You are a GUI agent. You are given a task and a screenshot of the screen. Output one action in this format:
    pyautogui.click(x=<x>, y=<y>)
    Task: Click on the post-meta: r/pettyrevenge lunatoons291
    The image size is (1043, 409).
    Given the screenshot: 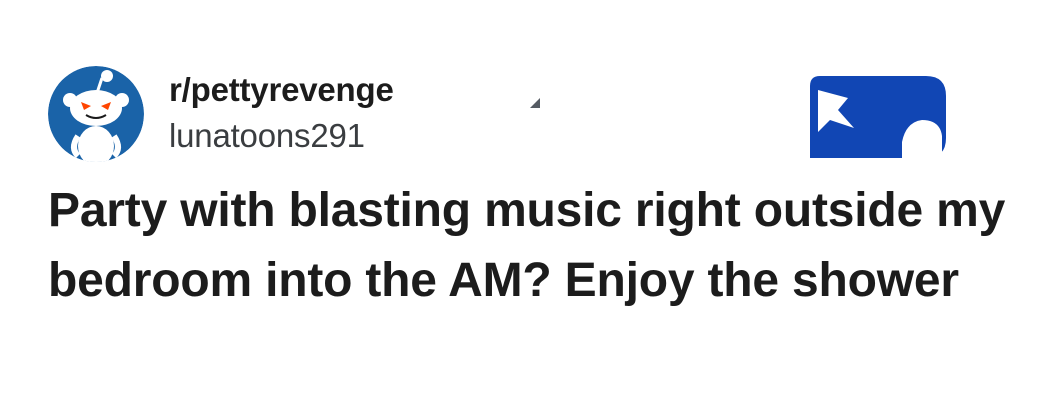 What is the action you would take?
    pyautogui.click(x=281, y=113)
    